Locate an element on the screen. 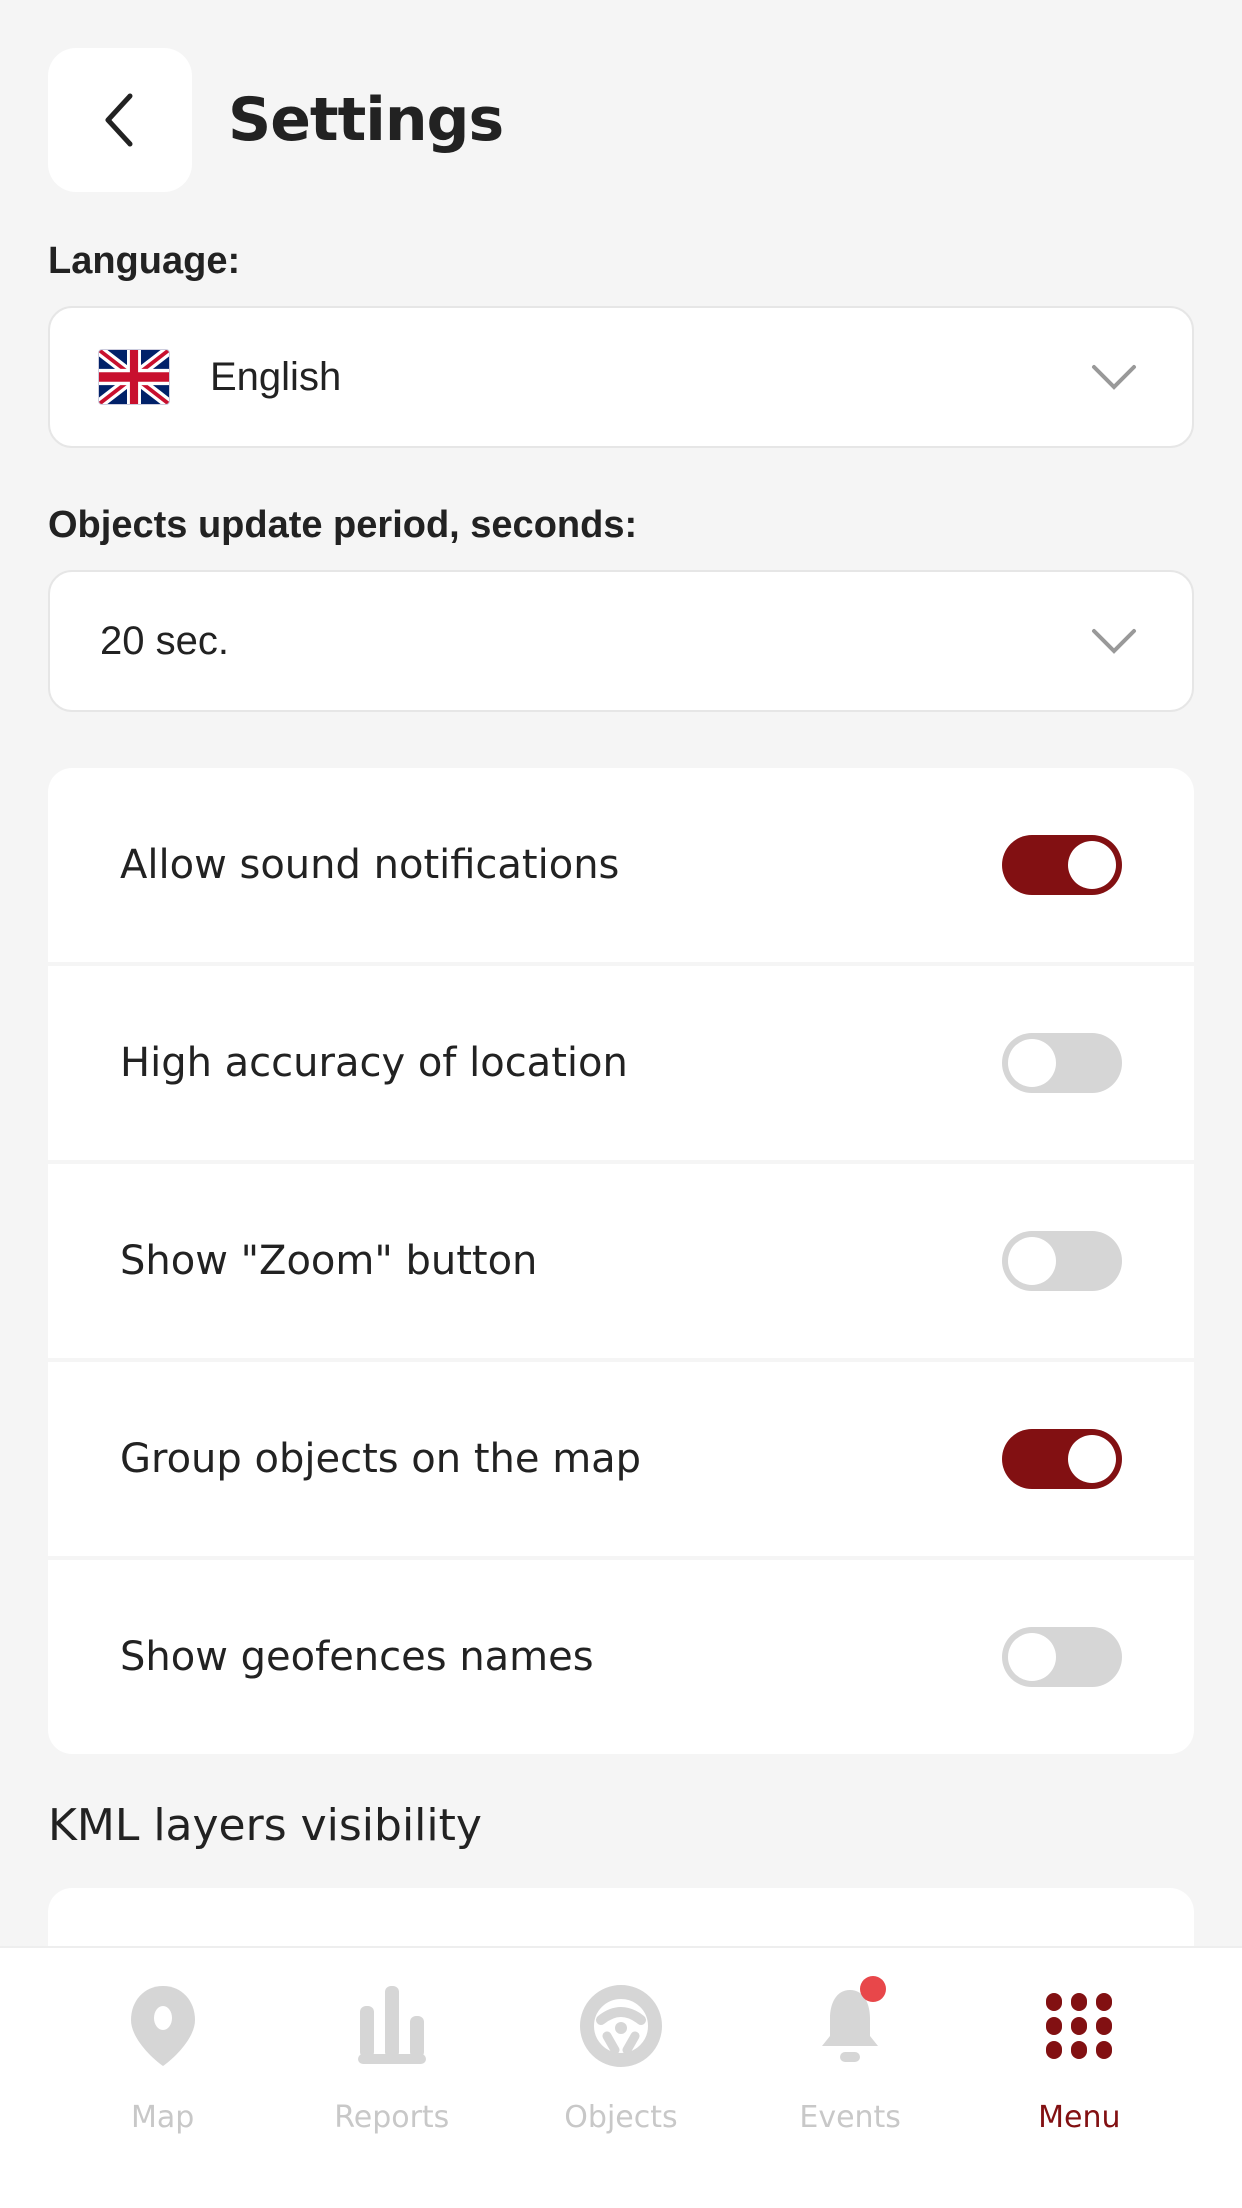 The height and width of the screenshot is (2208, 1242). language-select: English is located at coordinates (621, 377).